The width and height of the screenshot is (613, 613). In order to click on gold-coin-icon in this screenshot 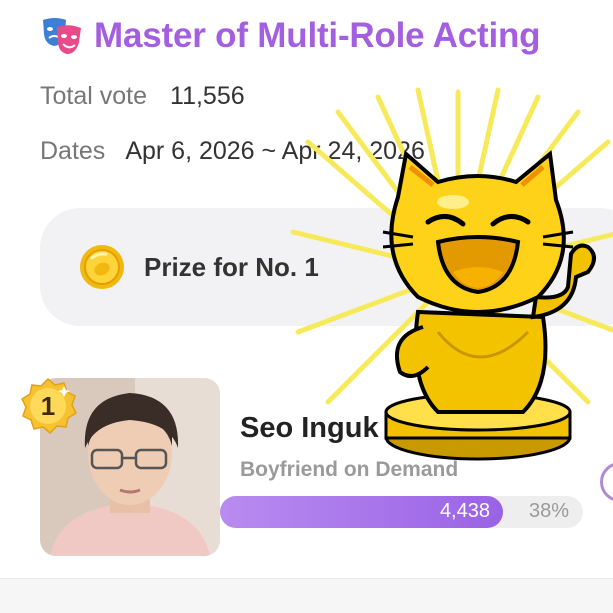, I will do `click(102, 267)`.